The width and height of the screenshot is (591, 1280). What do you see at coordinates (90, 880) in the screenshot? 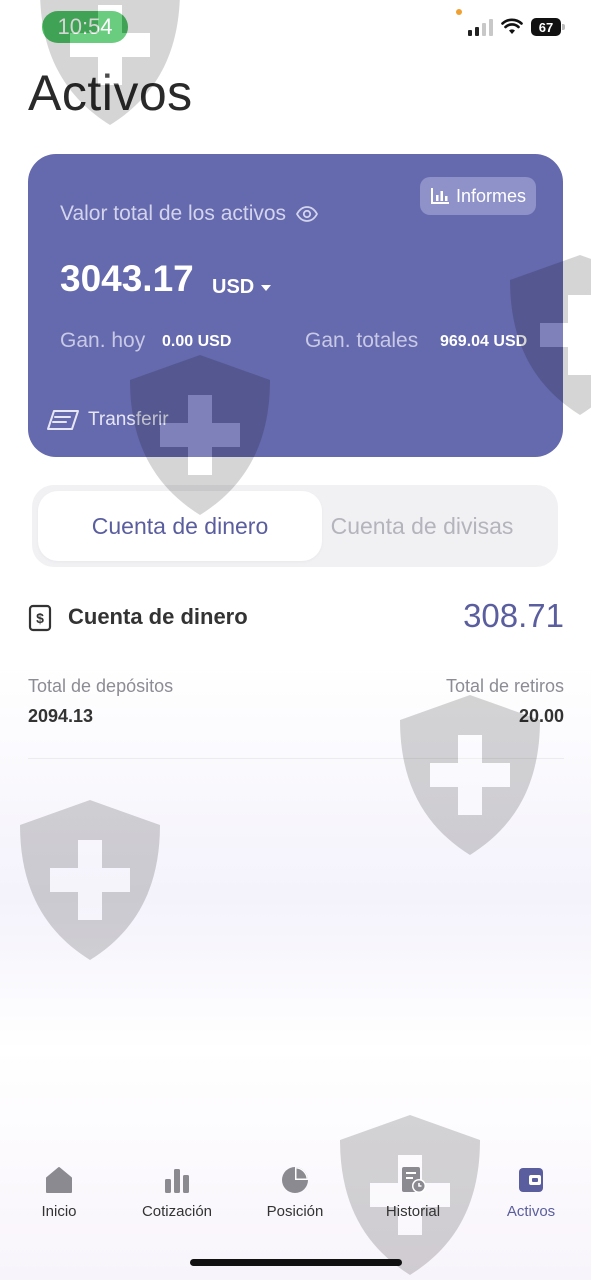
I see `watermark-shield-icon` at bounding box center [90, 880].